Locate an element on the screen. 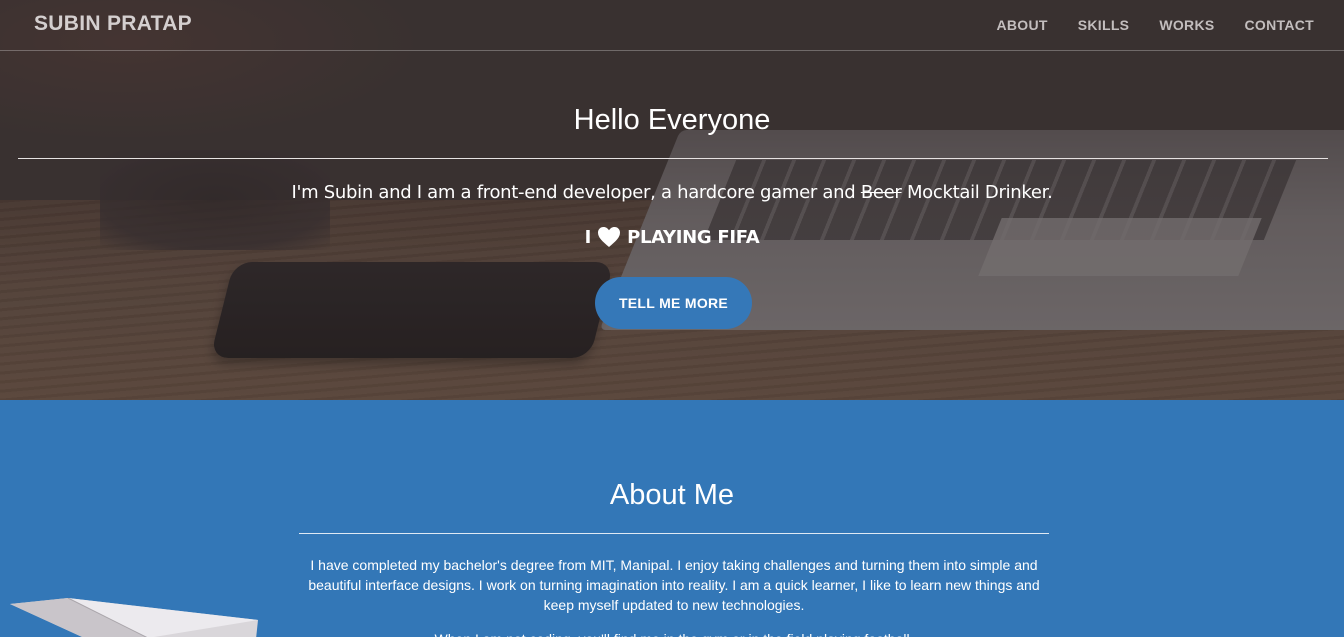 The height and width of the screenshot is (637, 1344). paper-plane-image is located at coordinates (134, 617).